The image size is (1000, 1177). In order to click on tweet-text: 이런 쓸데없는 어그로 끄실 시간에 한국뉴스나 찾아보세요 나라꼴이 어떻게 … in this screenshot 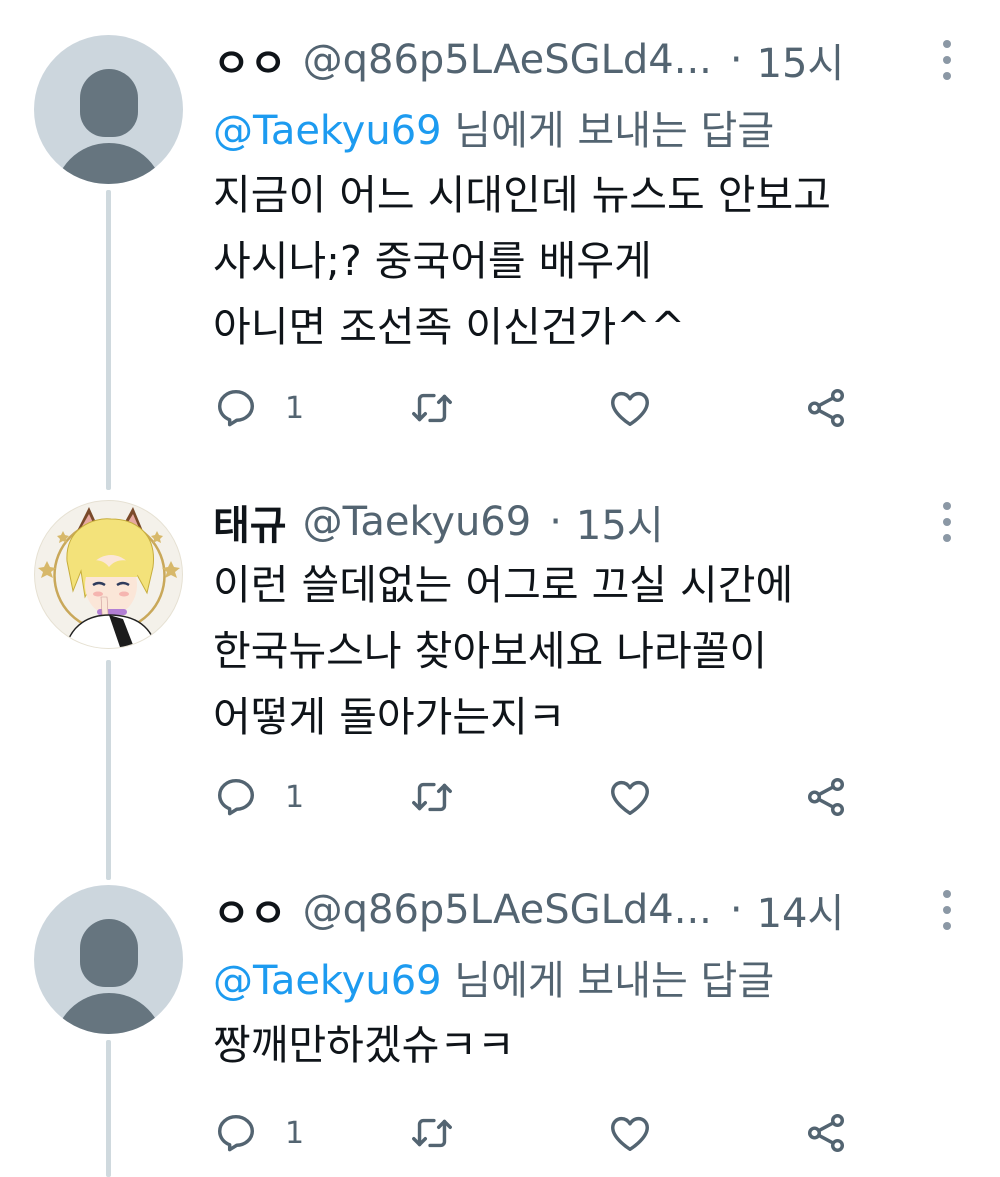, I will do `click(593, 651)`.